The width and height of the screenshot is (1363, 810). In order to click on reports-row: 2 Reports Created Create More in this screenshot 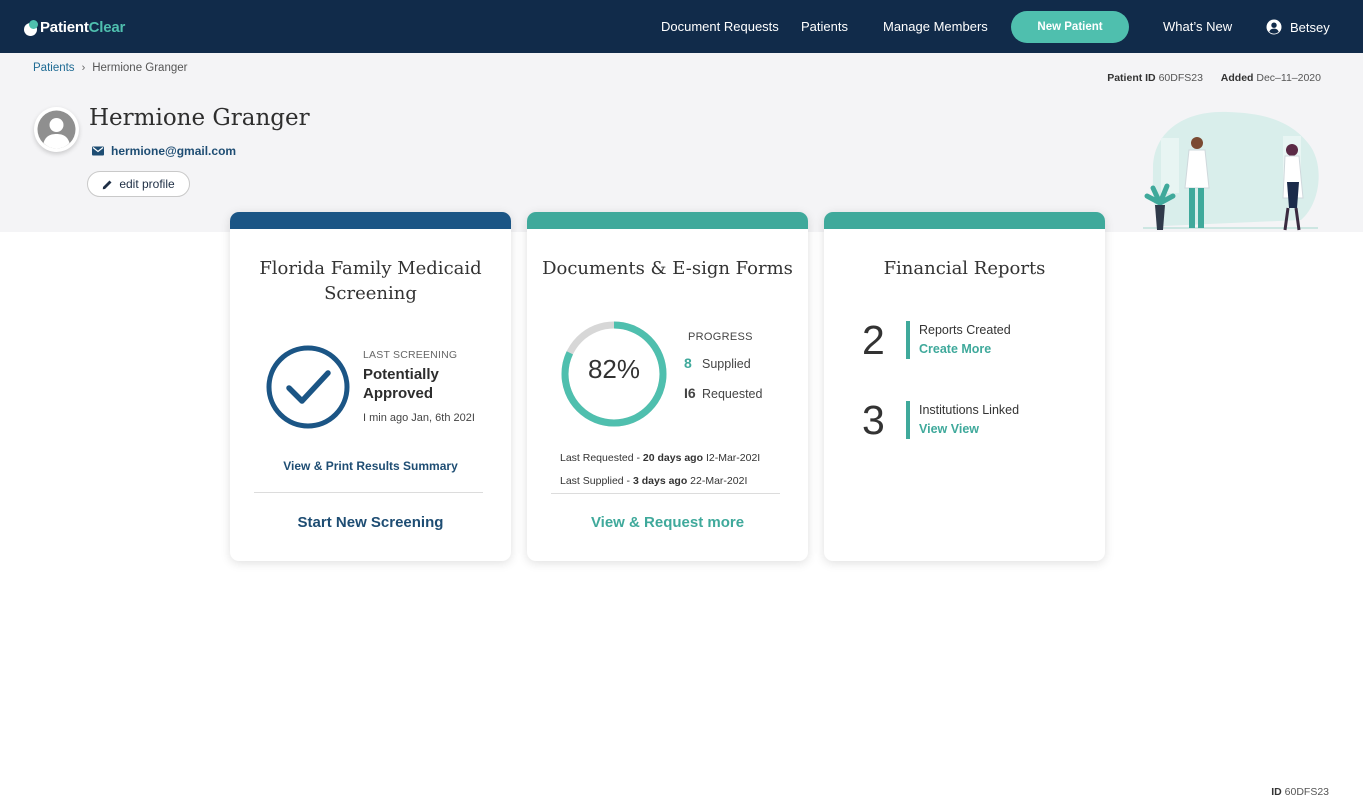, I will do `click(936, 340)`.